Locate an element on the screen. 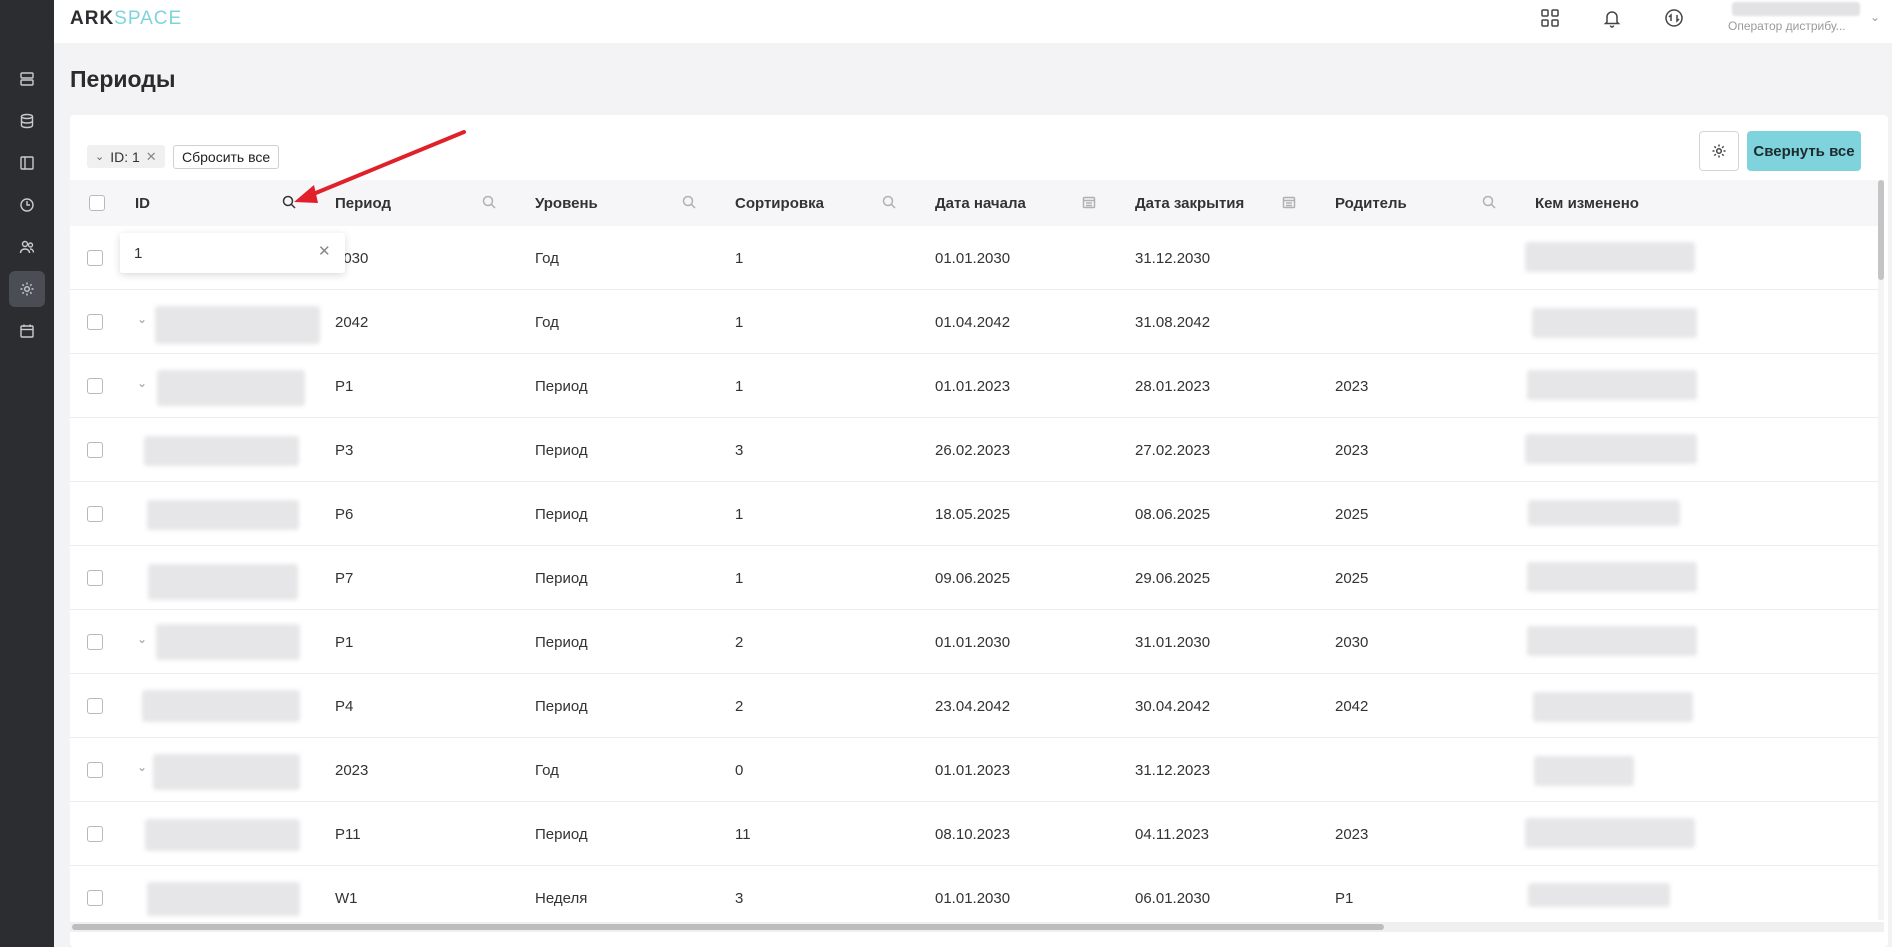 The width and height of the screenshot is (1892, 947). cell-sort: 3 is located at coordinates (739, 450).